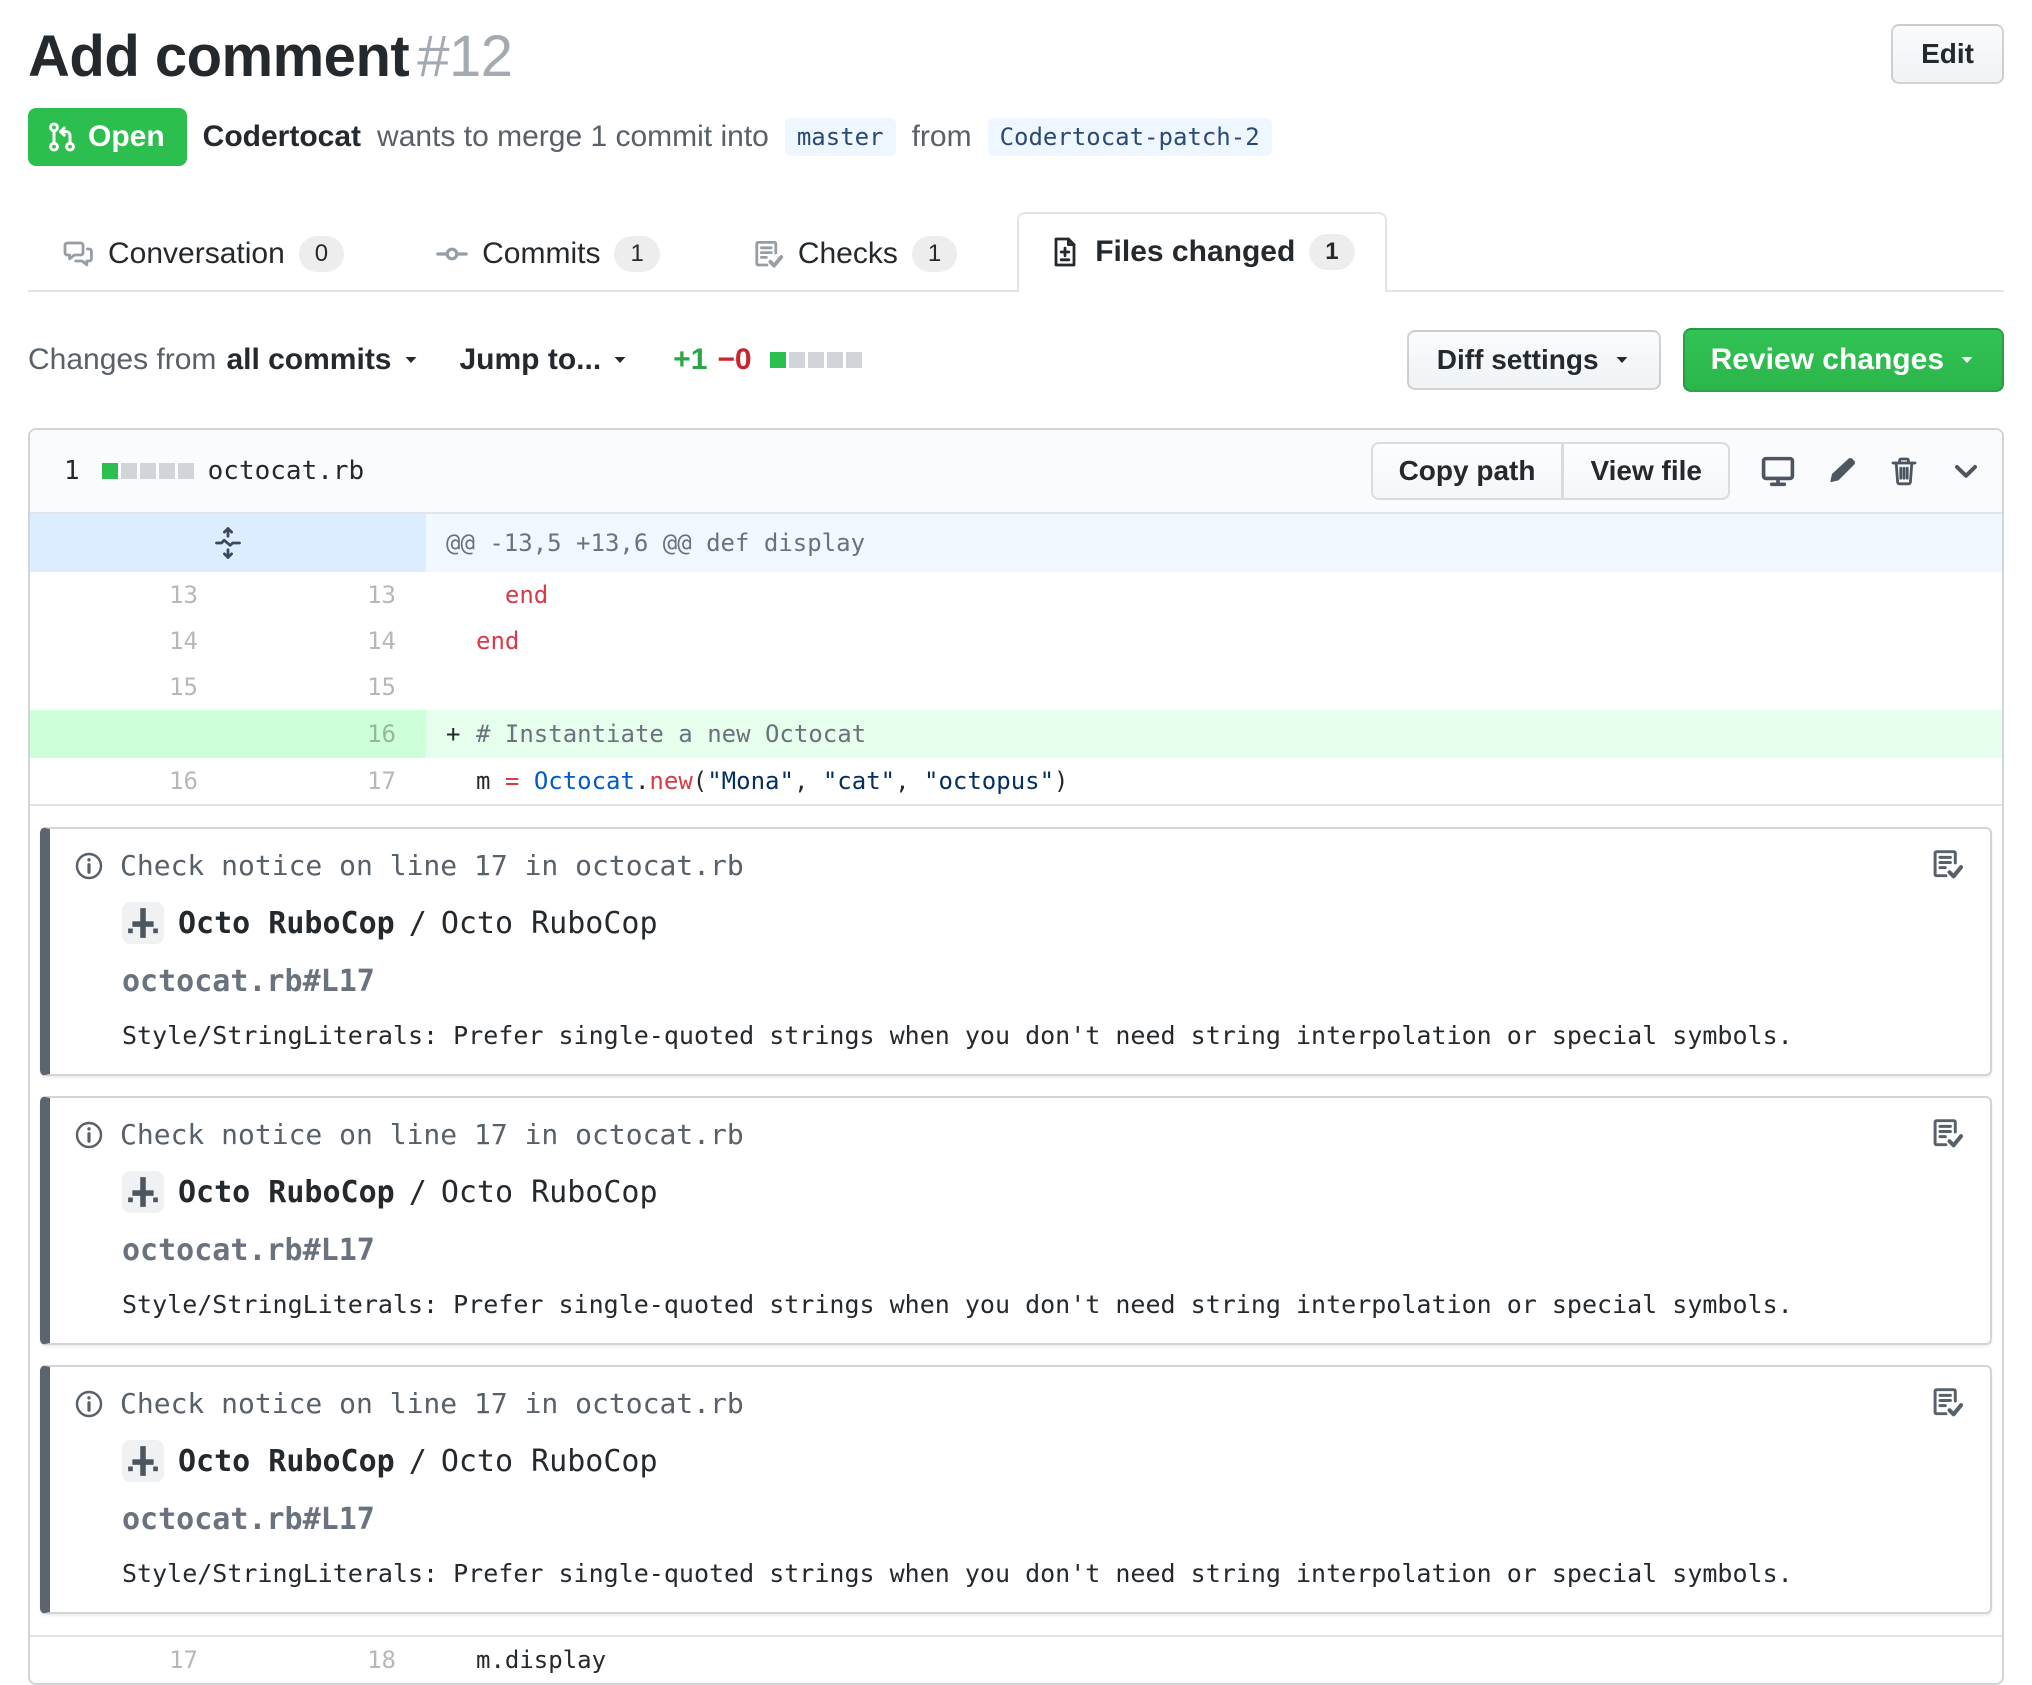 The image size is (2032, 1685). What do you see at coordinates (129, 687) in the screenshot?
I see `old-line-number: 15` at bounding box center [129, 687].